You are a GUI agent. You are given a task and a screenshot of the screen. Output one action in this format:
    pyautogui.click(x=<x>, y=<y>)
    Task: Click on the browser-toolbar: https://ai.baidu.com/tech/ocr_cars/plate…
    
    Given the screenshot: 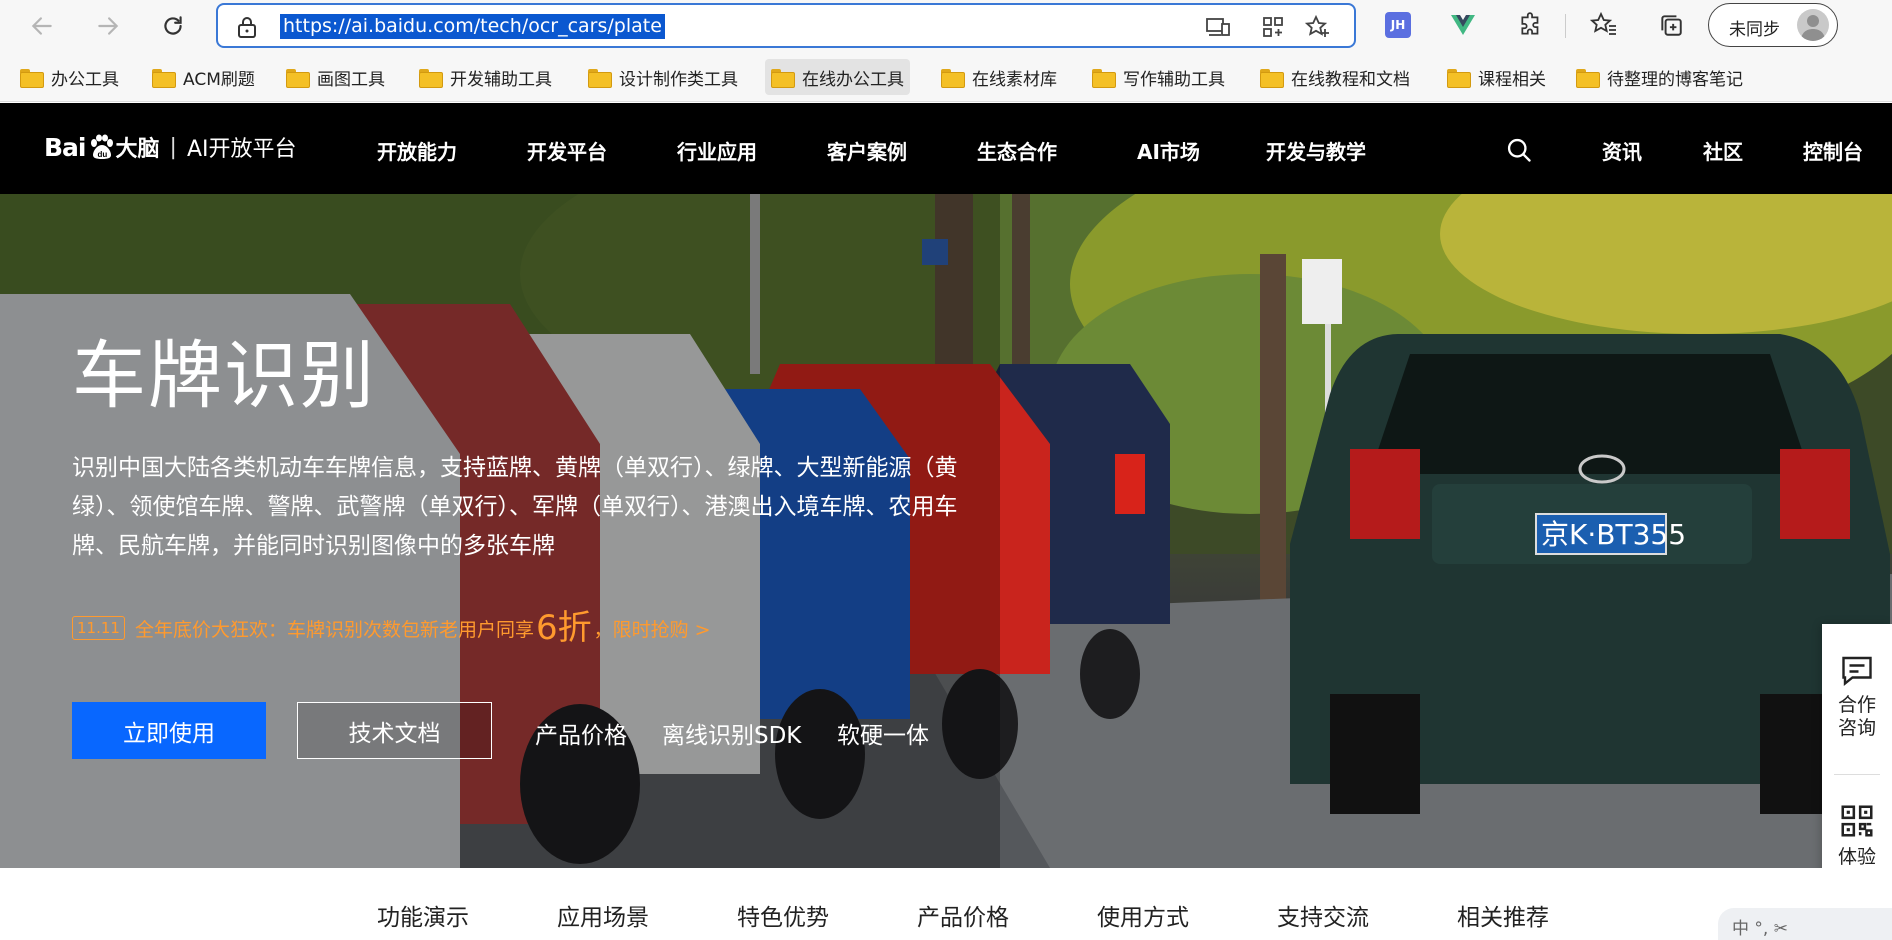 What is the action you would take?
    pyautogui.click(x=946, y=26)
    